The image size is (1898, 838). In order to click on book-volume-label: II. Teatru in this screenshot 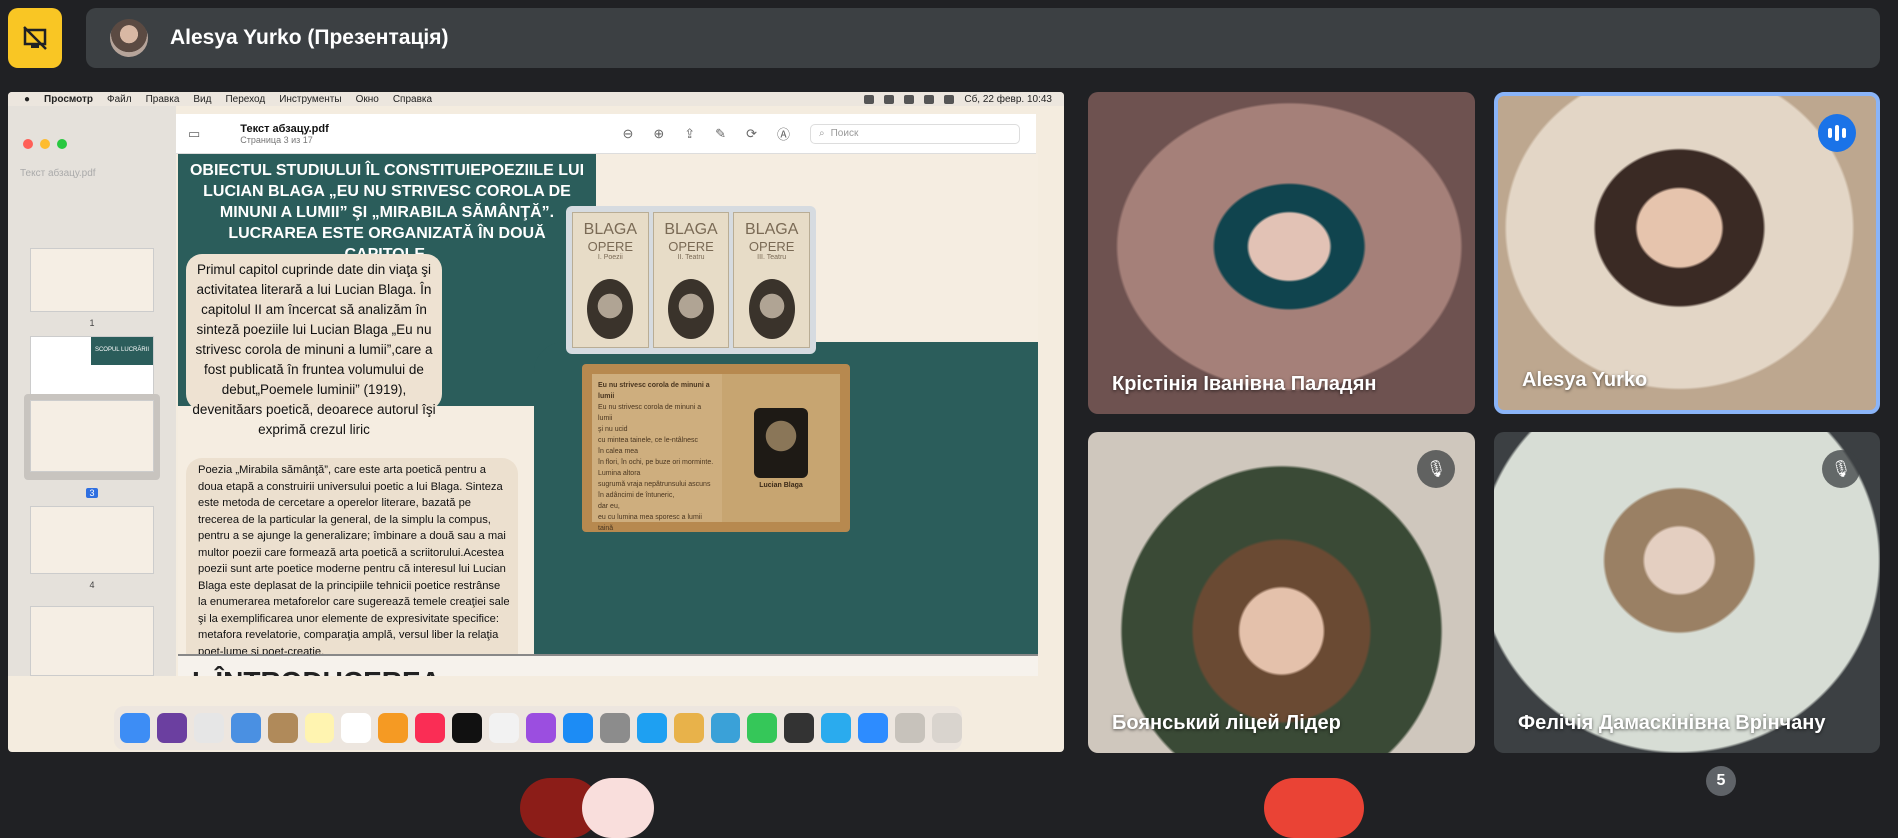, I will do `click(691, 257)`.